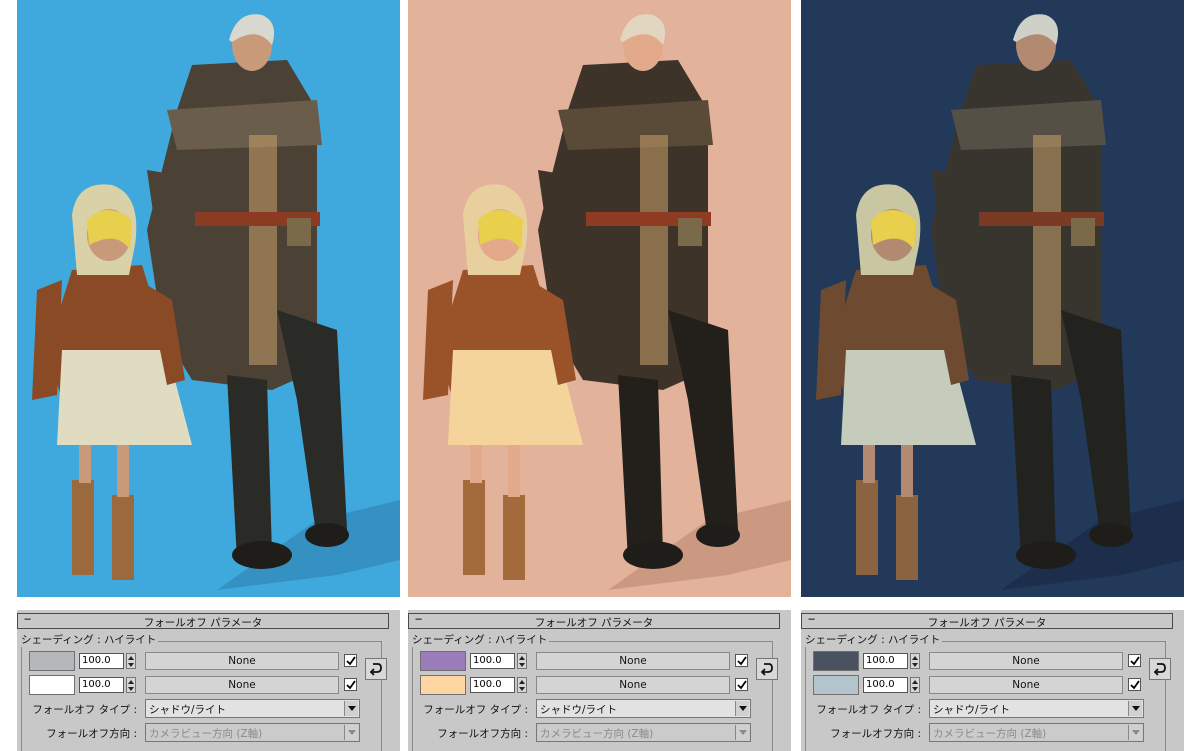 Image resolution: width=1200 pixels, height=751 pixels. I want to click on falloff-direction-label: フォールオフ方向 :, so click(875, 734).